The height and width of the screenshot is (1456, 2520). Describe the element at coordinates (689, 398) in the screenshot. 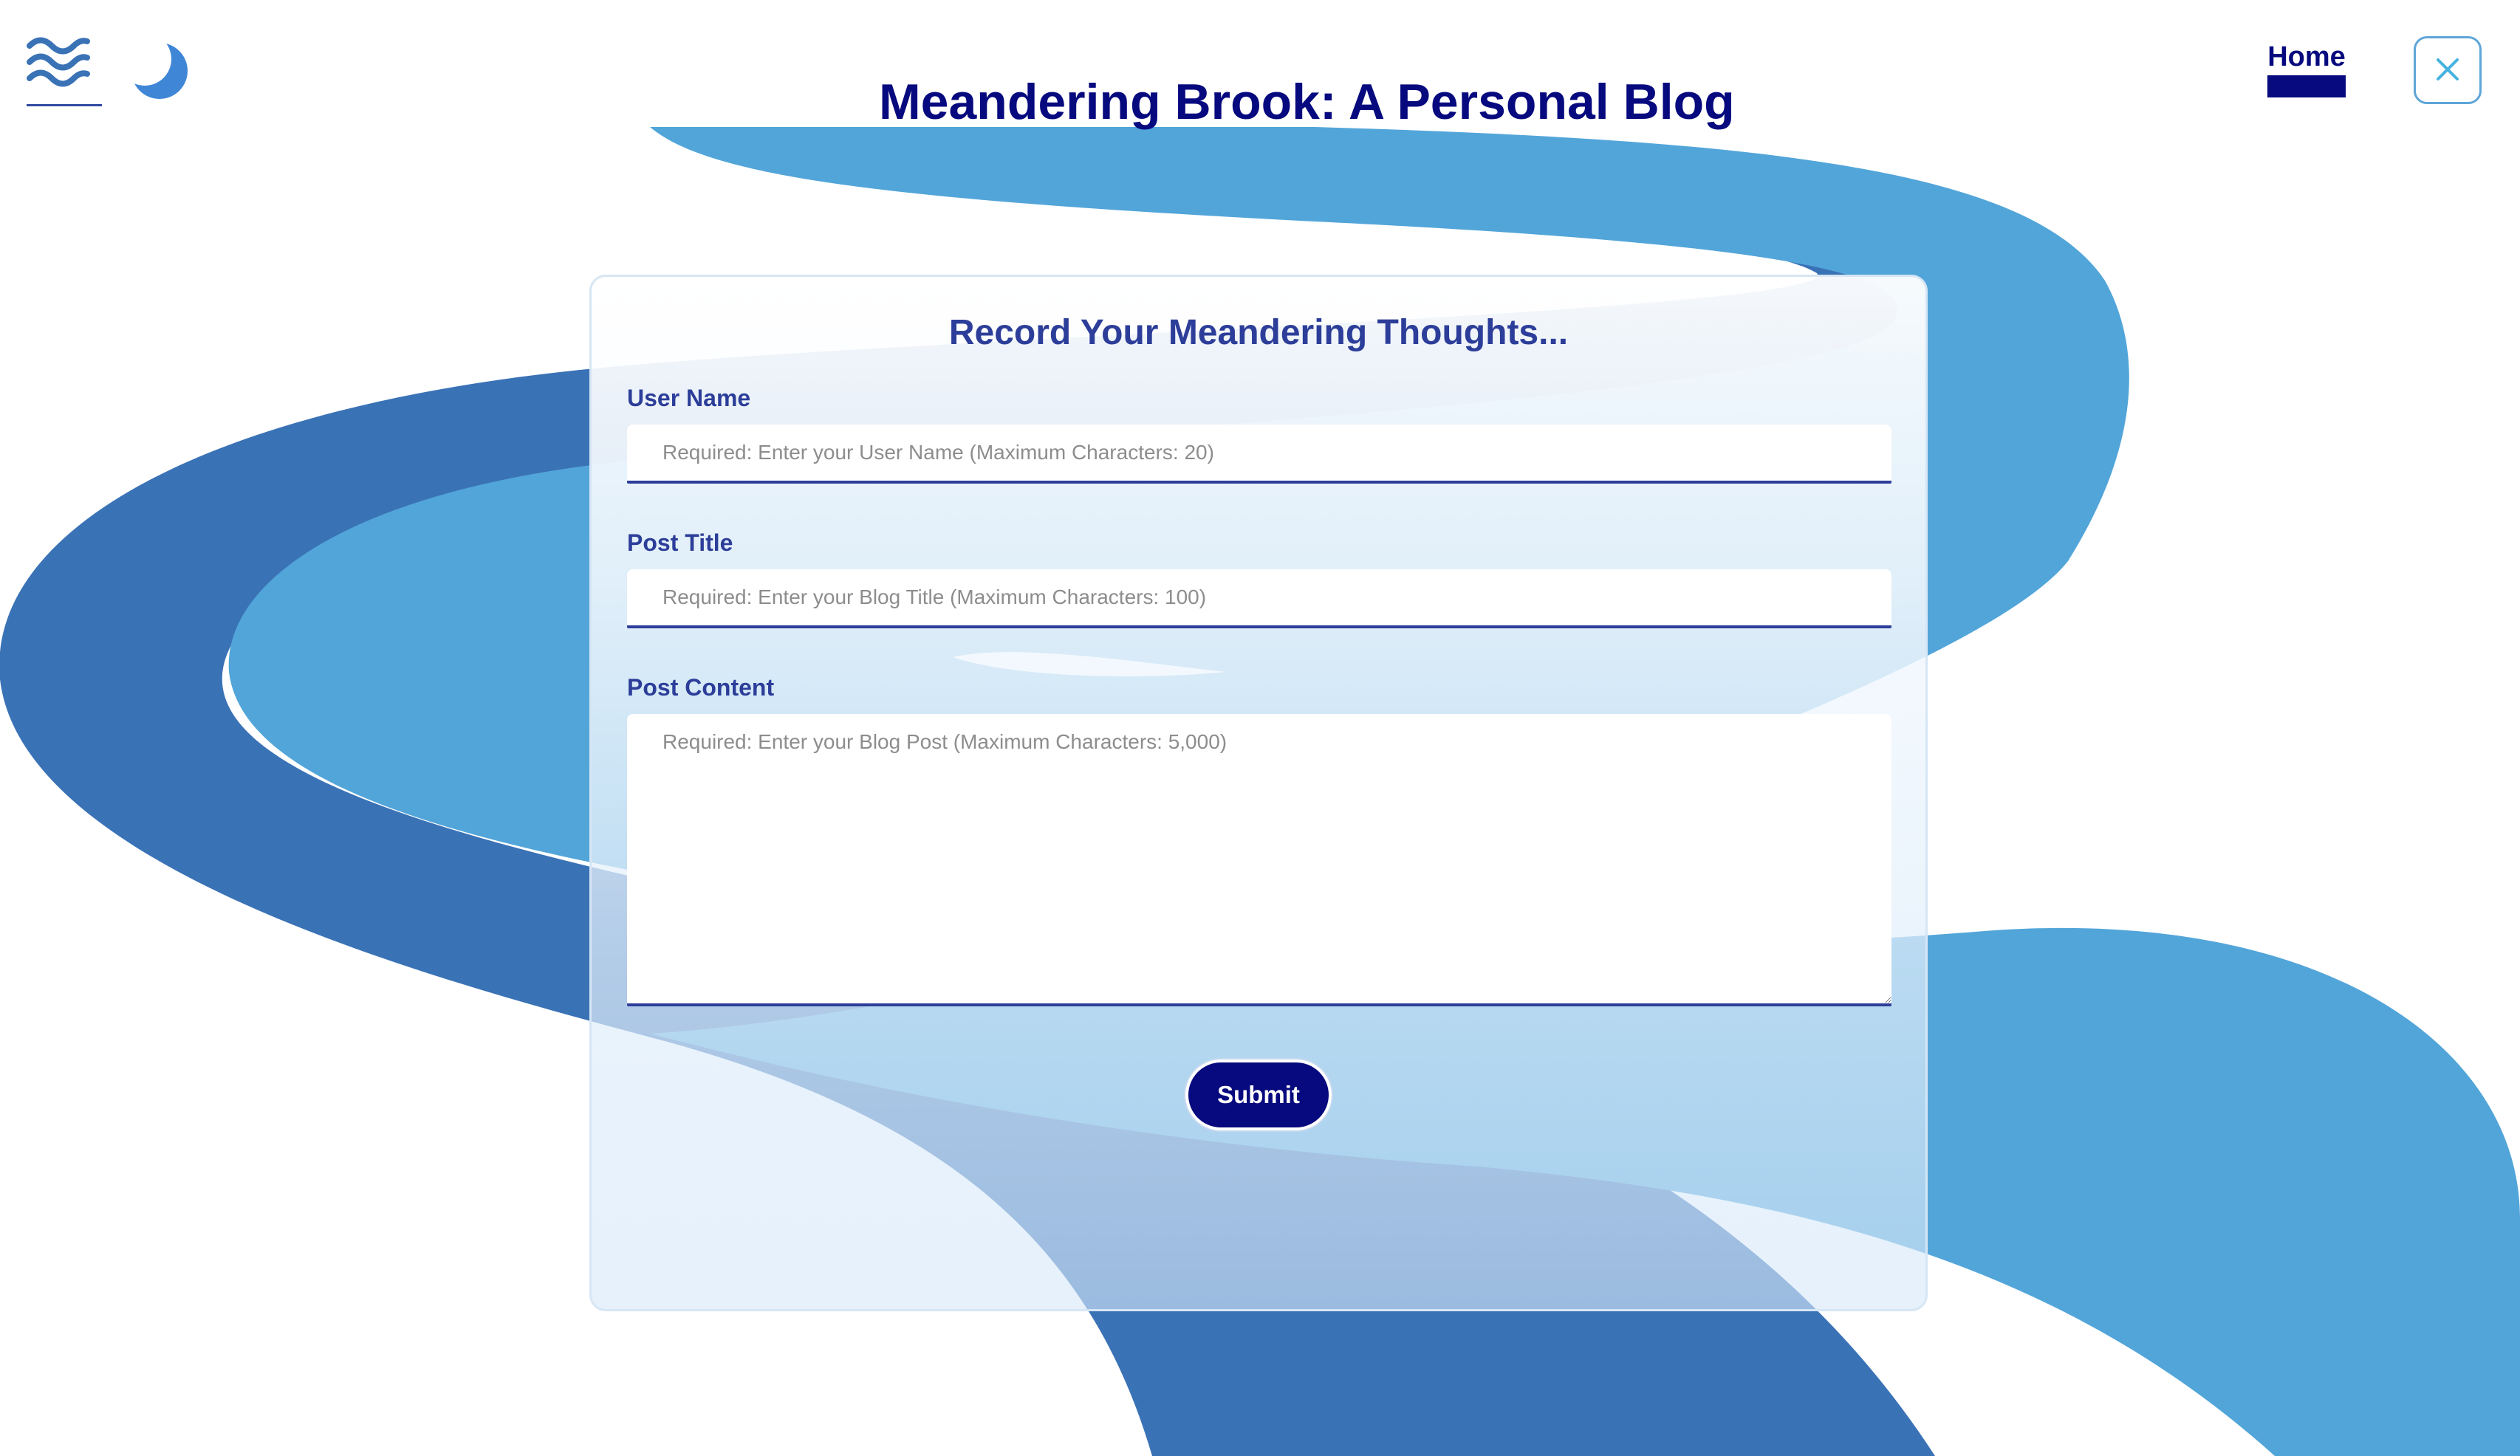

I see `username-label: User Name` at that location.